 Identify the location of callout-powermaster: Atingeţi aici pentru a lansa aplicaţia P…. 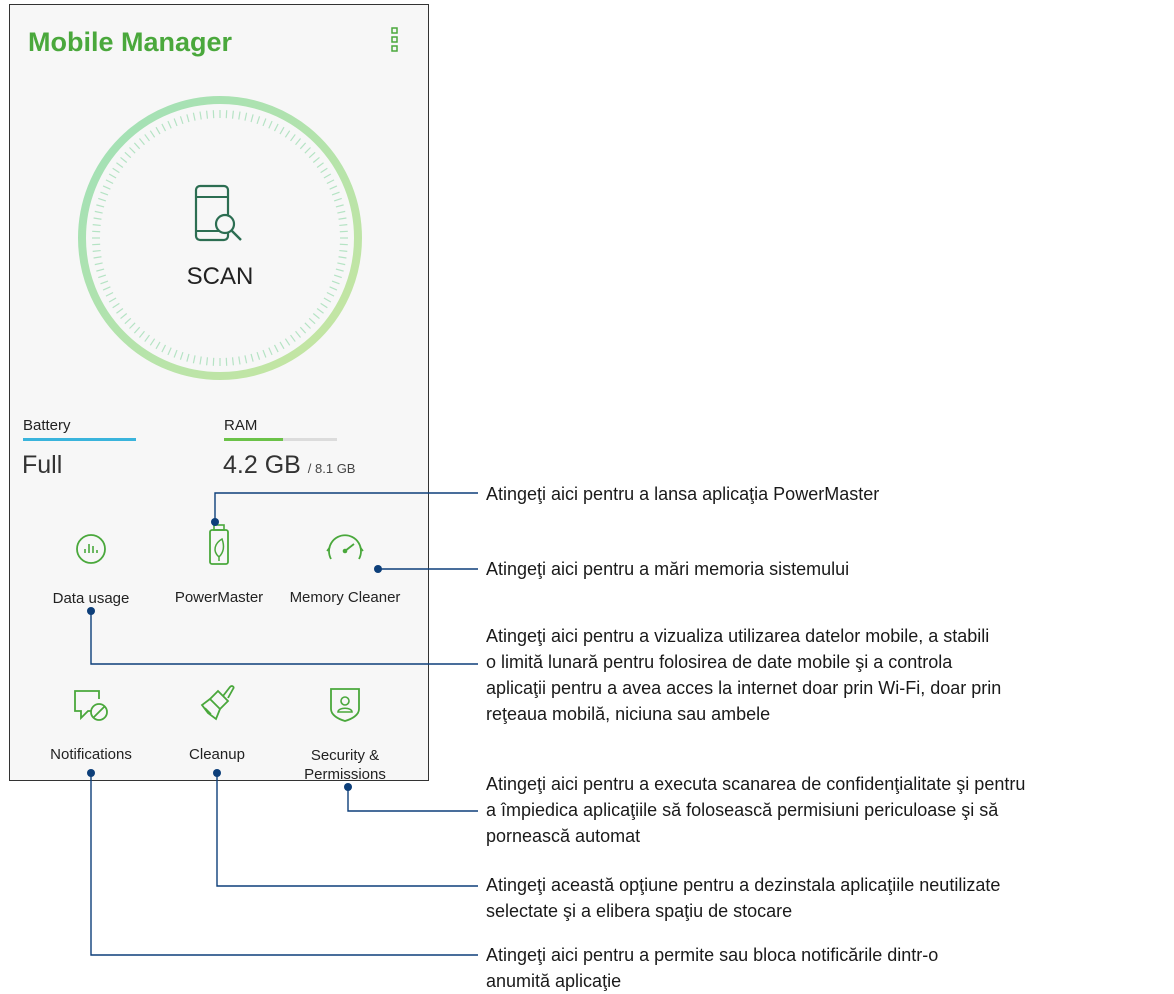
(683, 494).